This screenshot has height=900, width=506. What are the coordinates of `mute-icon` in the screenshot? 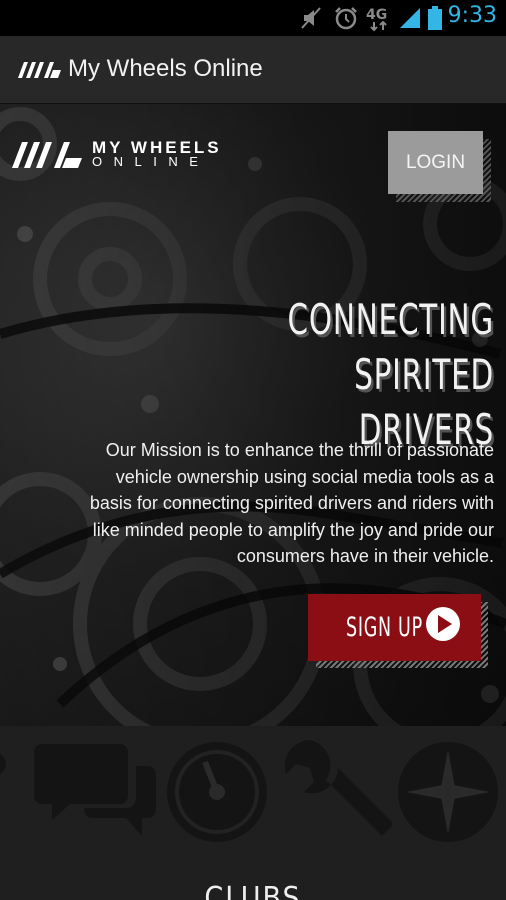 It's located at (311, 18).